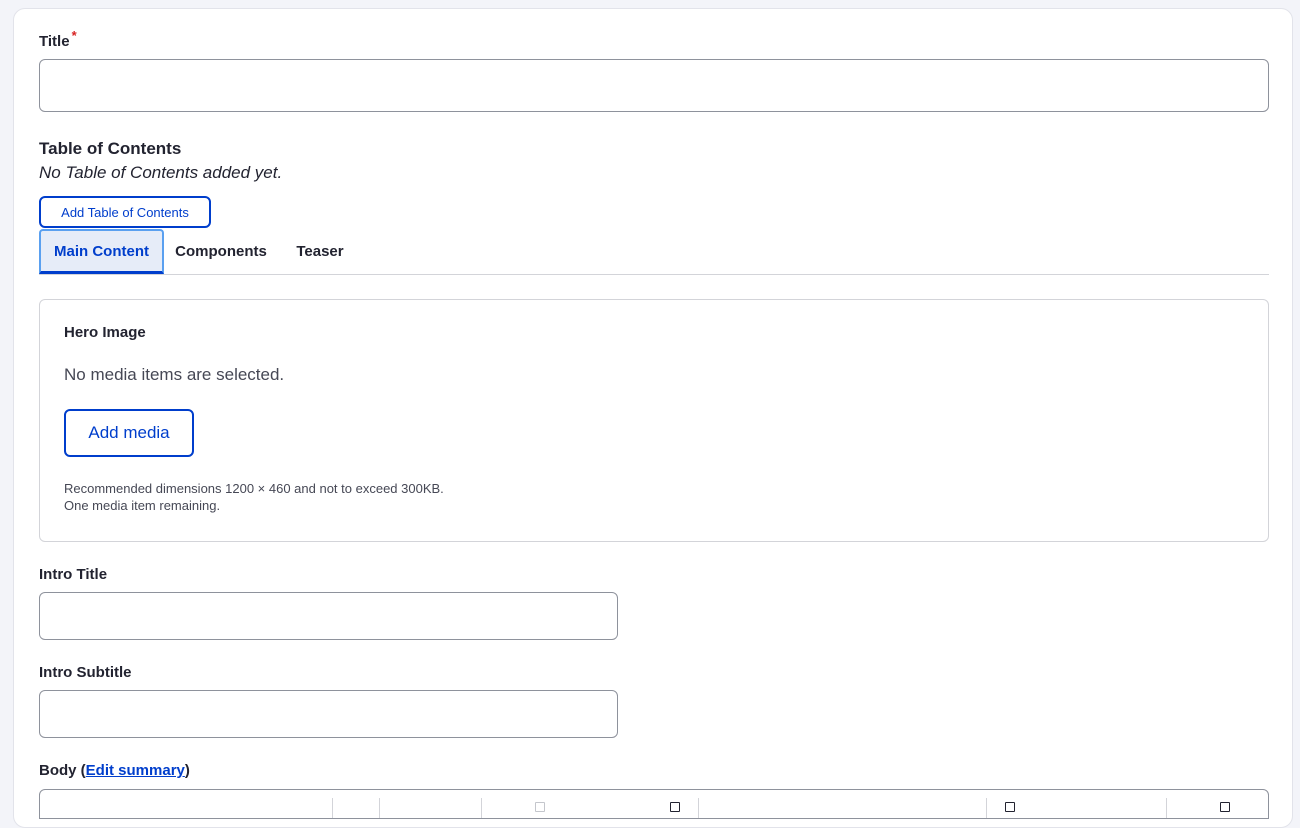  What do you see at coordinates (110, 148) in the screenshot?
I see `toc-heading: Table of Contents` at bounding box center [110, 148].